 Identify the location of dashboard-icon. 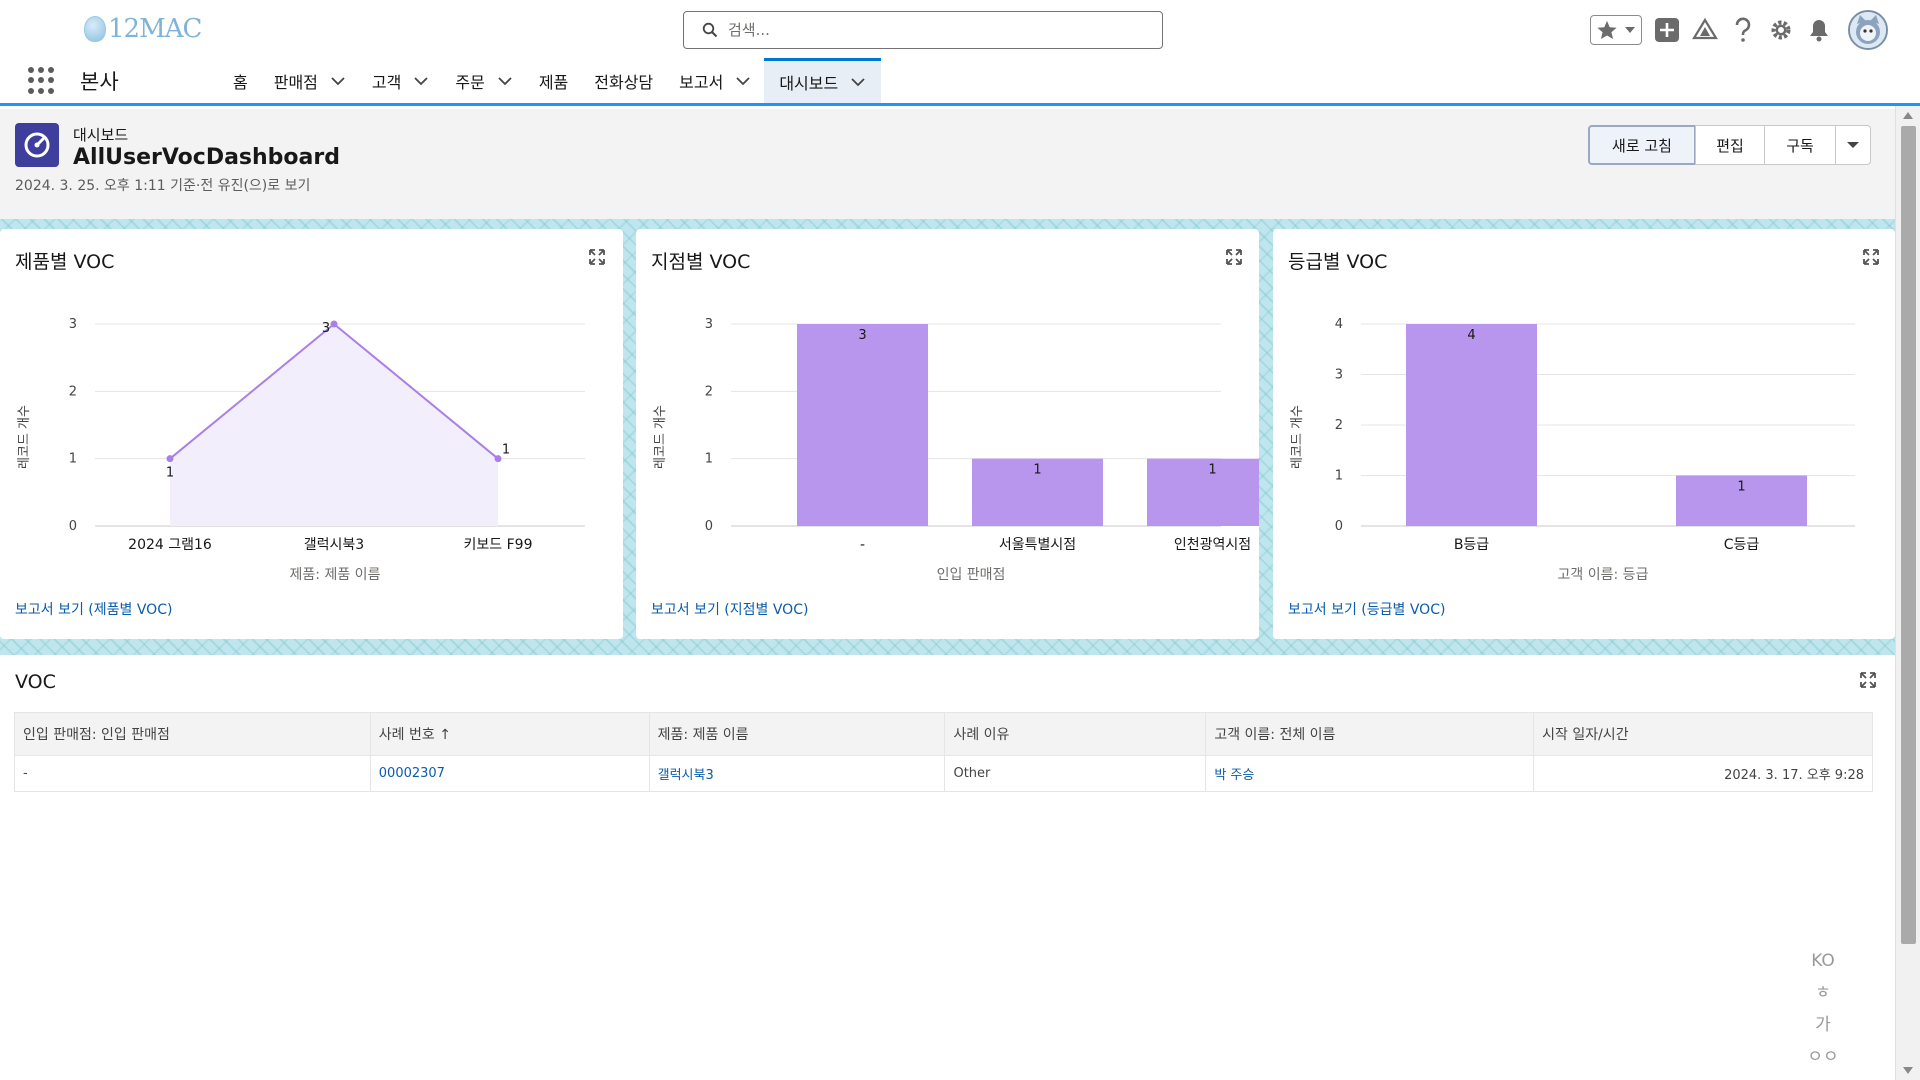
(37, 145).